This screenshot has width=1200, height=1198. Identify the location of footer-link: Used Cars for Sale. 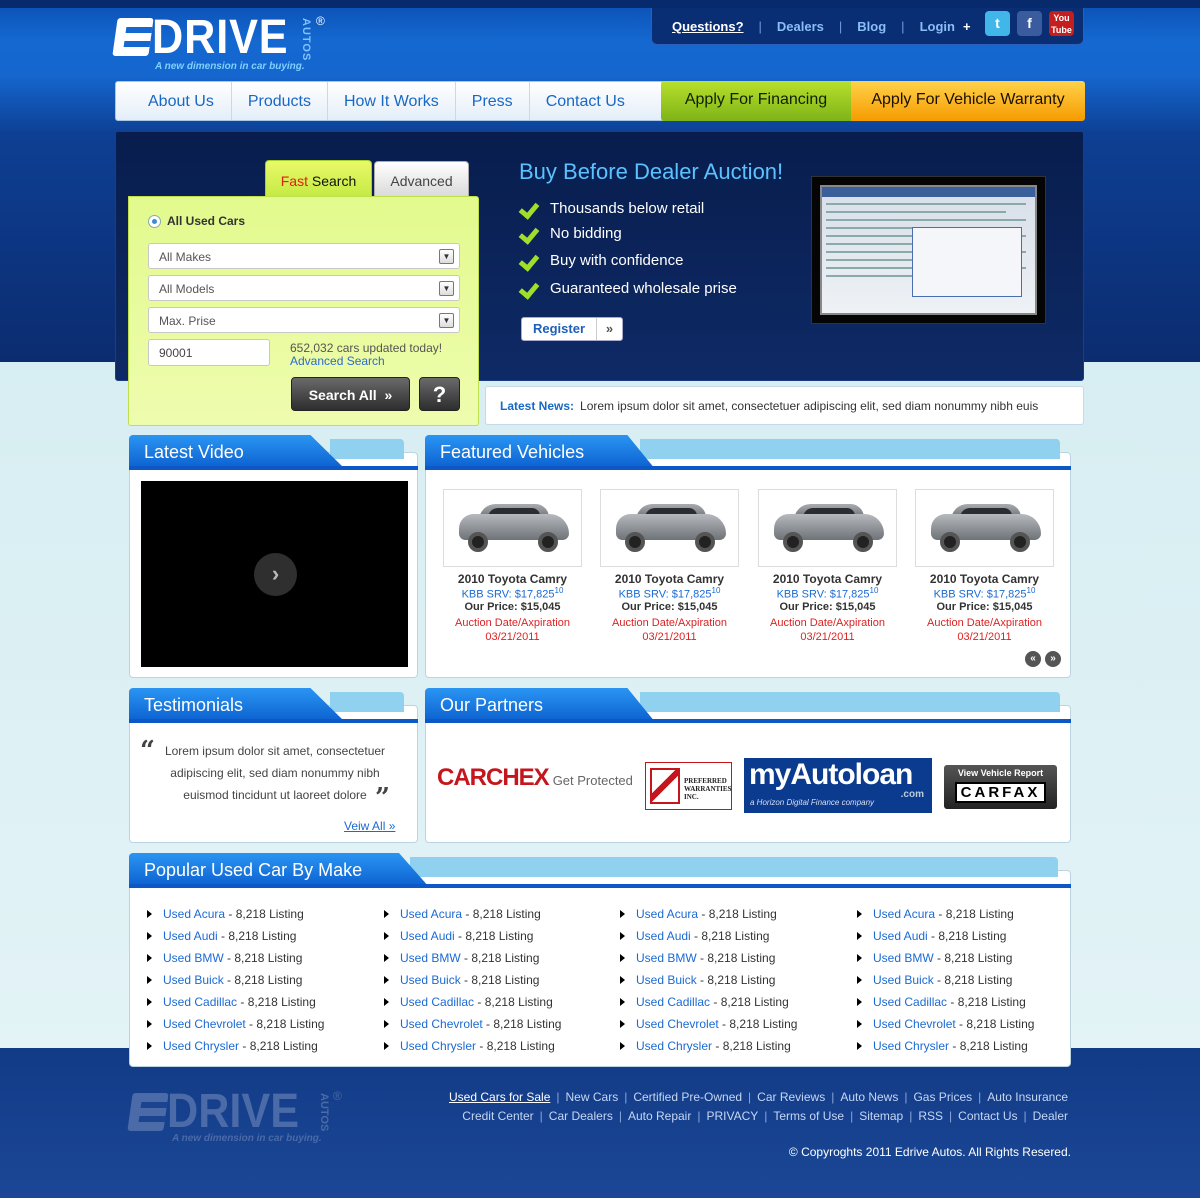
(499, 1097).